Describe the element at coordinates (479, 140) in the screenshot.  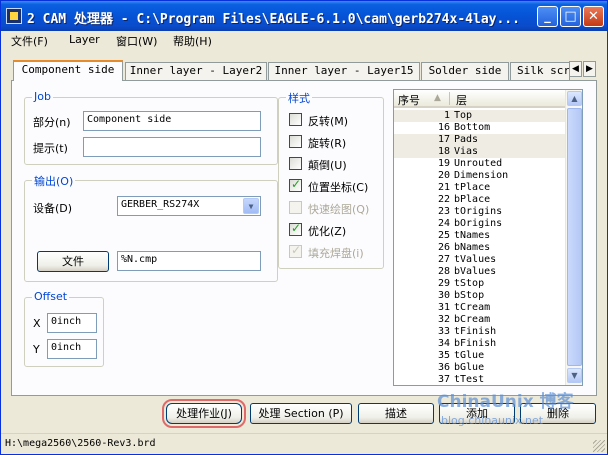
I see `layer-row: 17 Pads` at that location.